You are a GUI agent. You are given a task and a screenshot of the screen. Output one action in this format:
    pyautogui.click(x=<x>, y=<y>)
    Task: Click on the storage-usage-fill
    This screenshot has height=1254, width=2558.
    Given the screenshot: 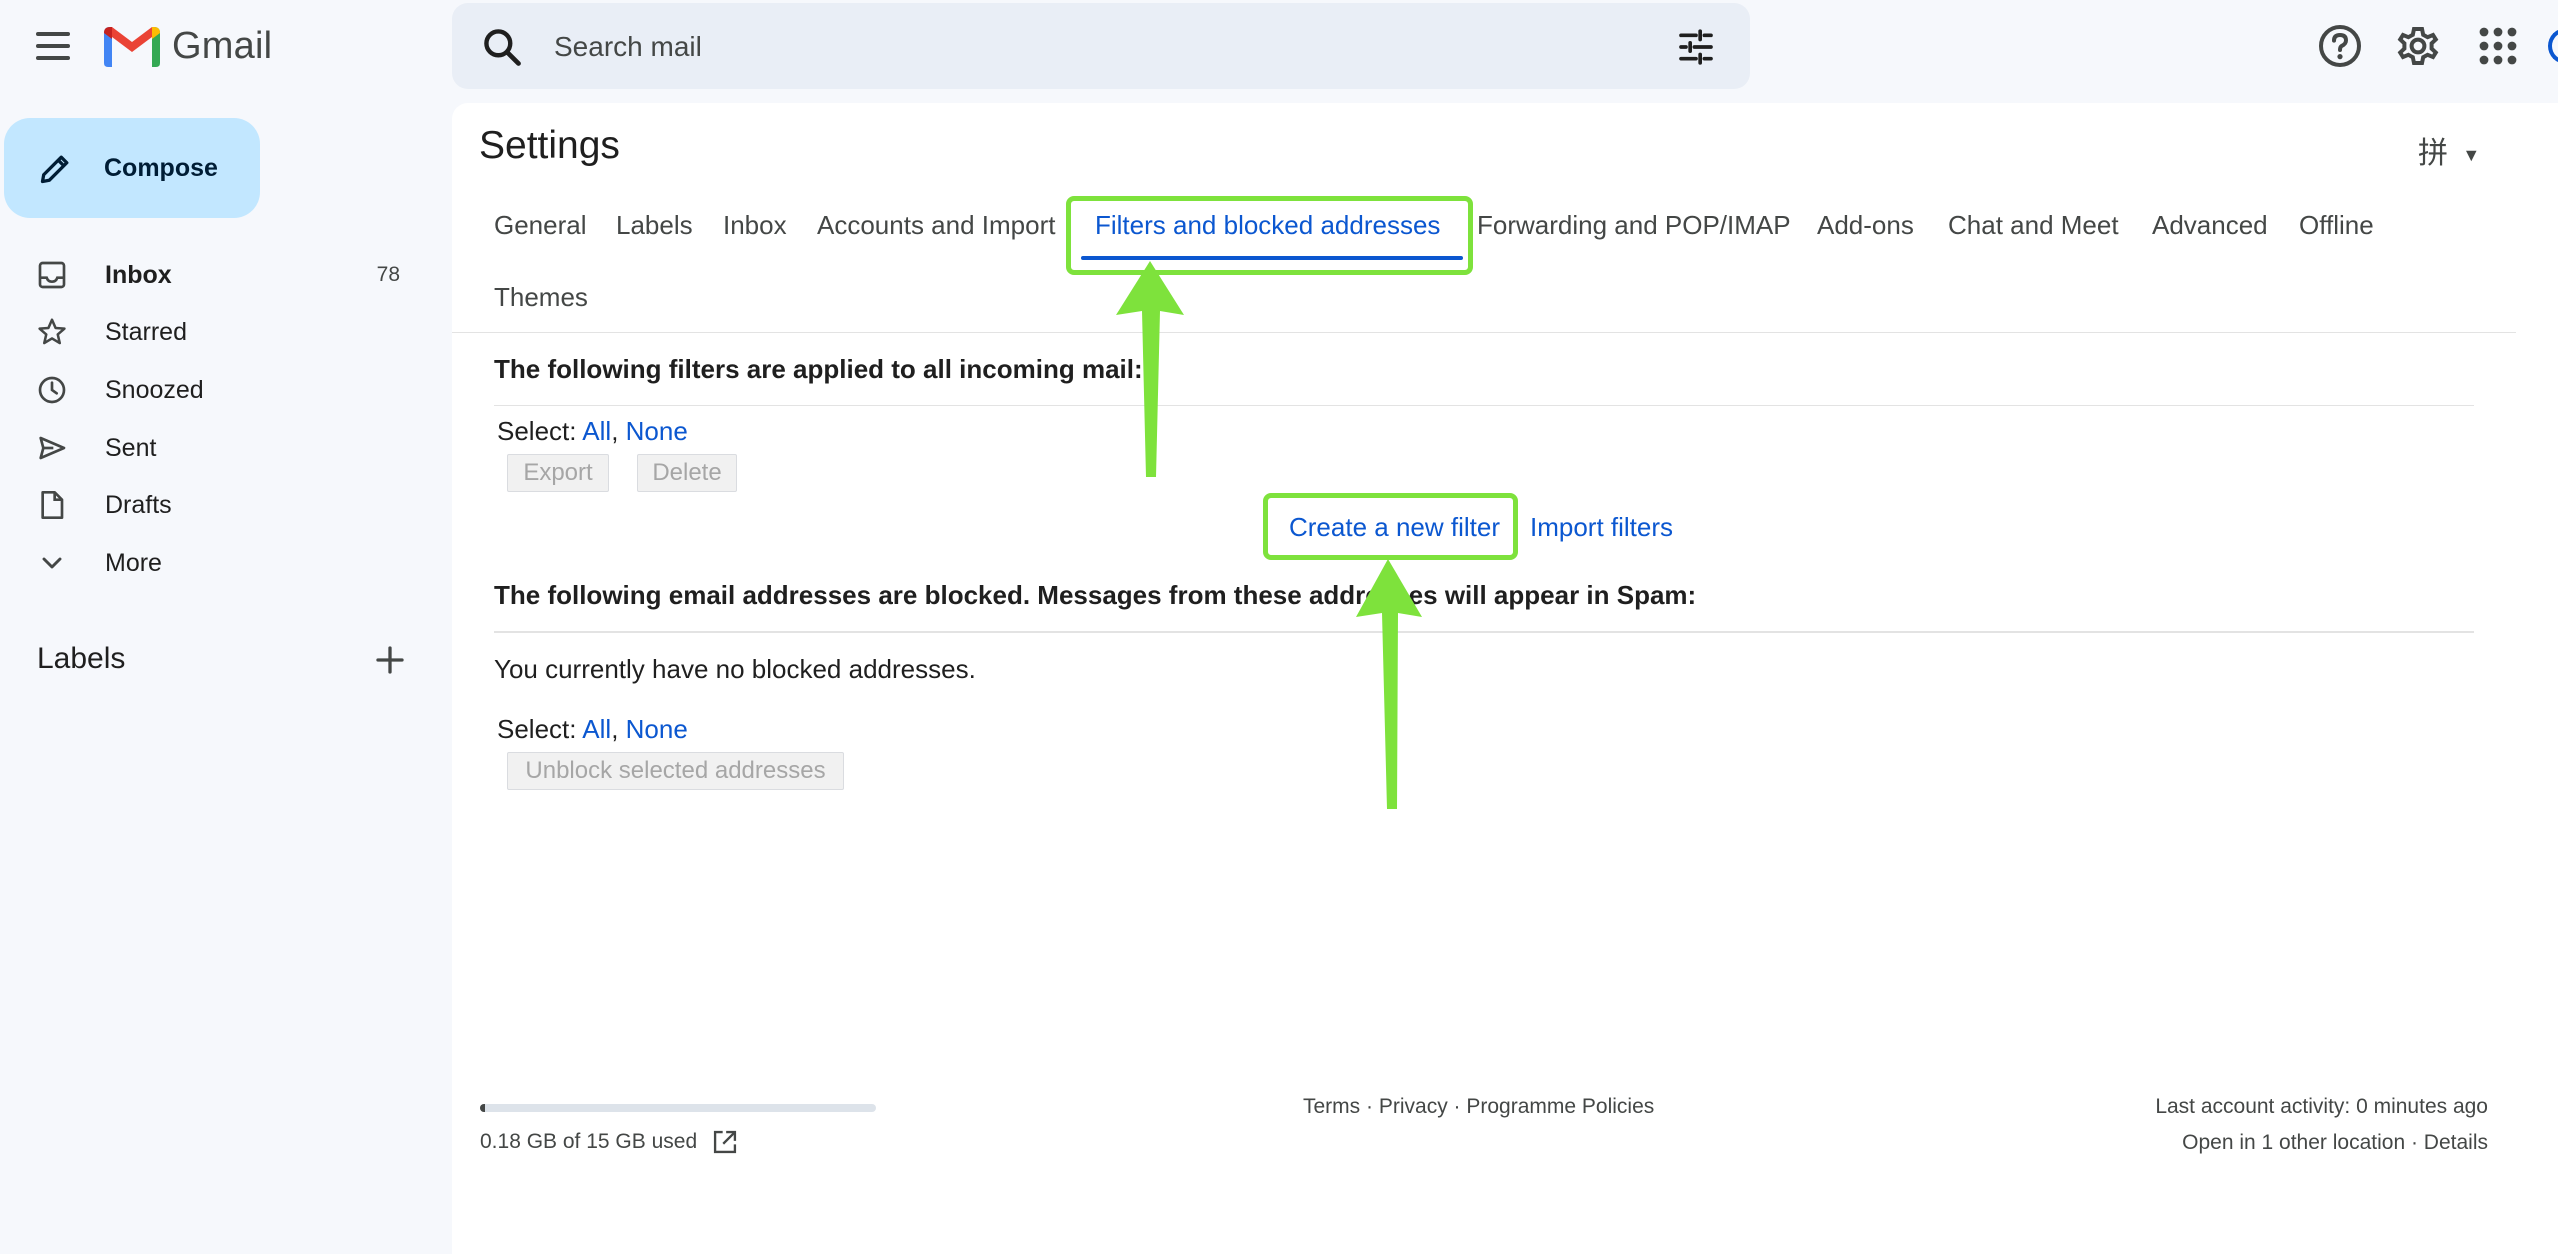 What is the action you would take?
    pyautogui.click(x=482, y=1108)
    